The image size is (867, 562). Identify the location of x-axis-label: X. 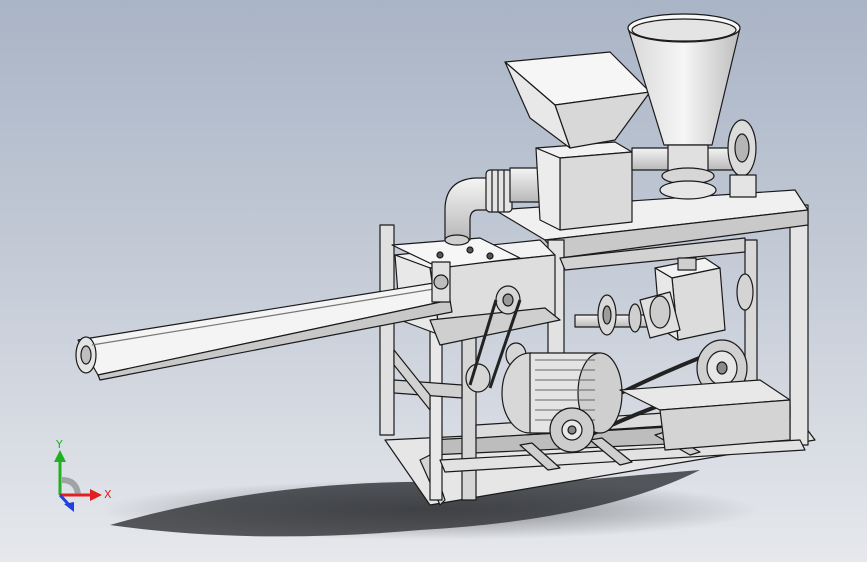
(108, 494).